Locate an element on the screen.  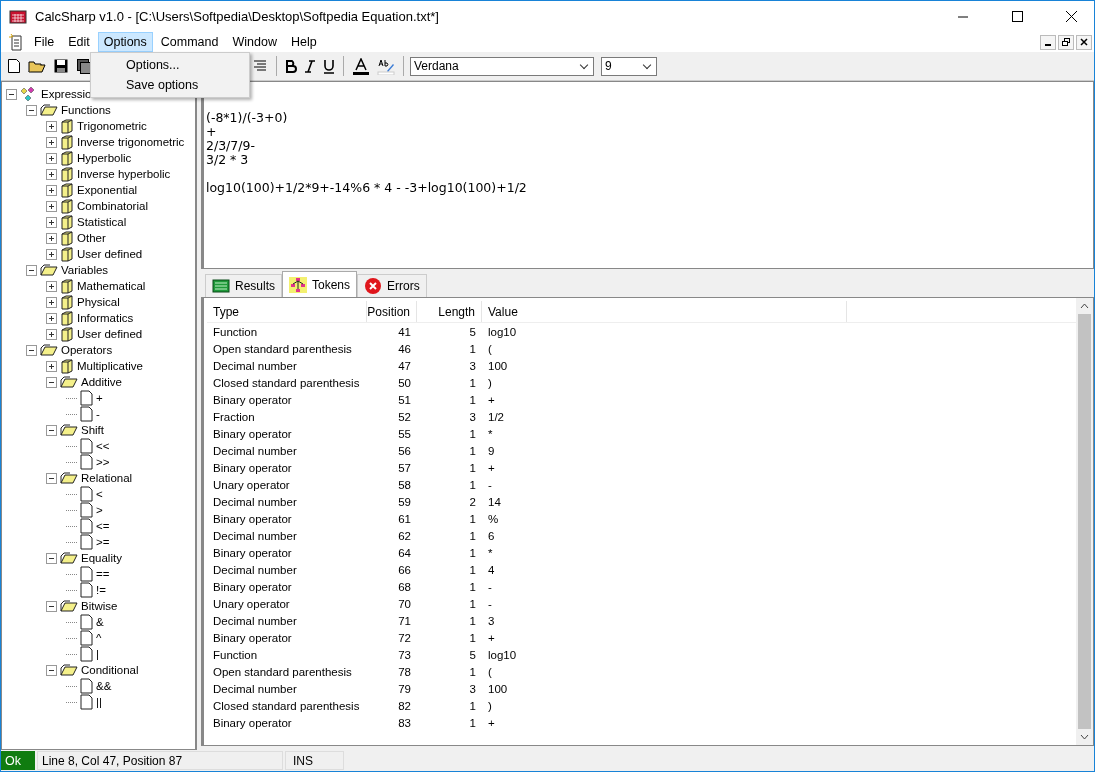
menu-item: Help is located at coordinates (303, 42).